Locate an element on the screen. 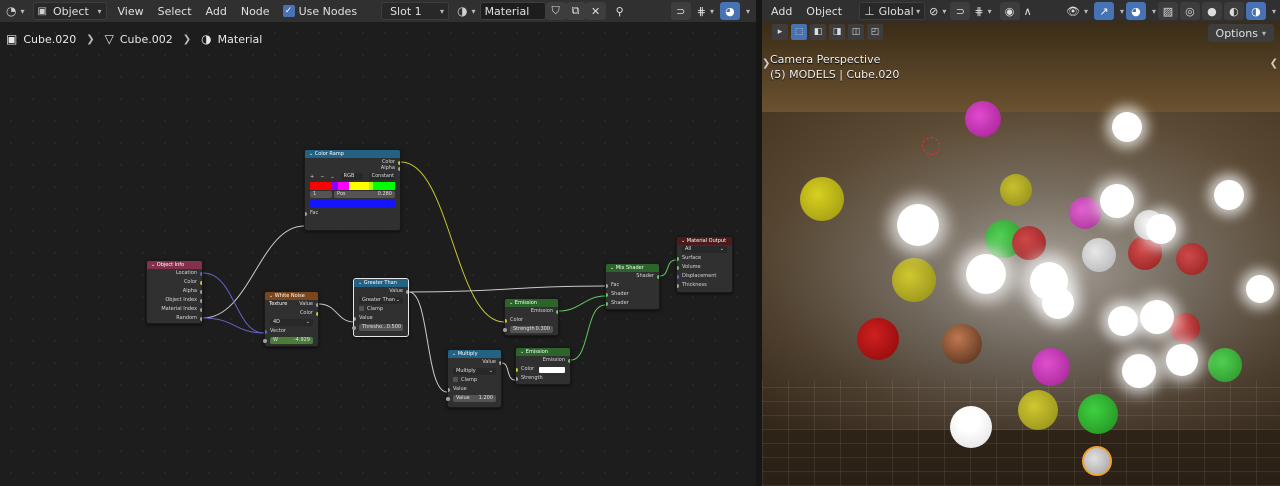 The width and height of the screenshot is (1280, 486). pivot-dropdown: ⊘ ▾ is located at coordinates (937, 11).